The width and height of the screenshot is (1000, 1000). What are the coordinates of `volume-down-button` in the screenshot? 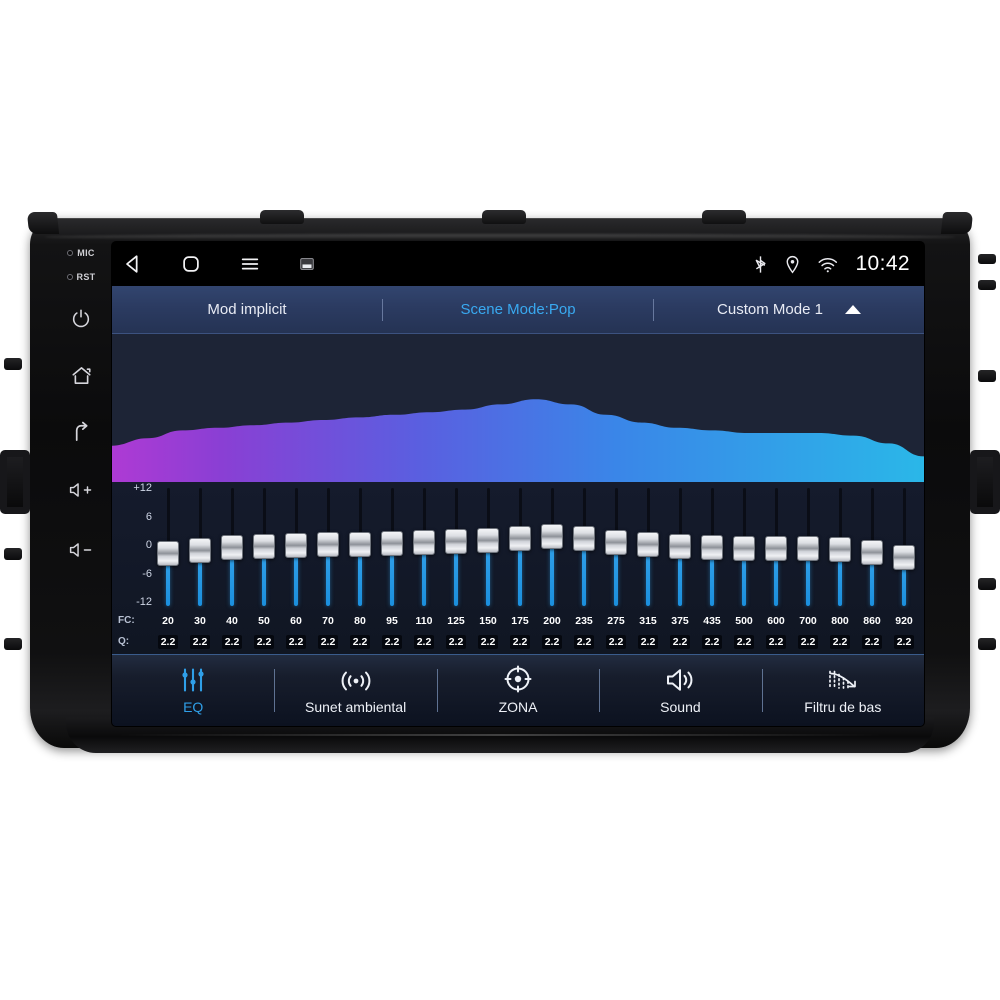 It's located at (81, 550).